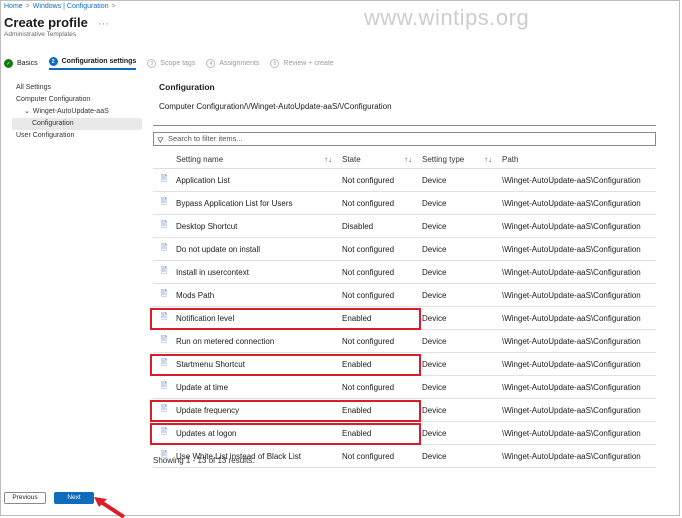  Describe the element at coordinates (160, 140) in the screenshot. I see `filter-icon: ⛛` at that location.